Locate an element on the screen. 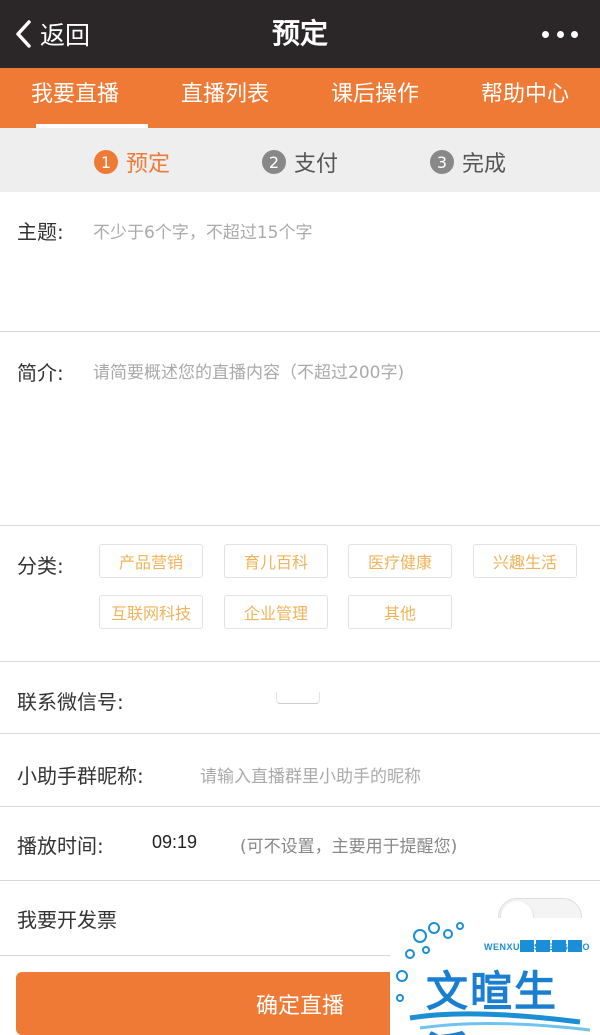  more-icon is located at coordinates (560, 34).